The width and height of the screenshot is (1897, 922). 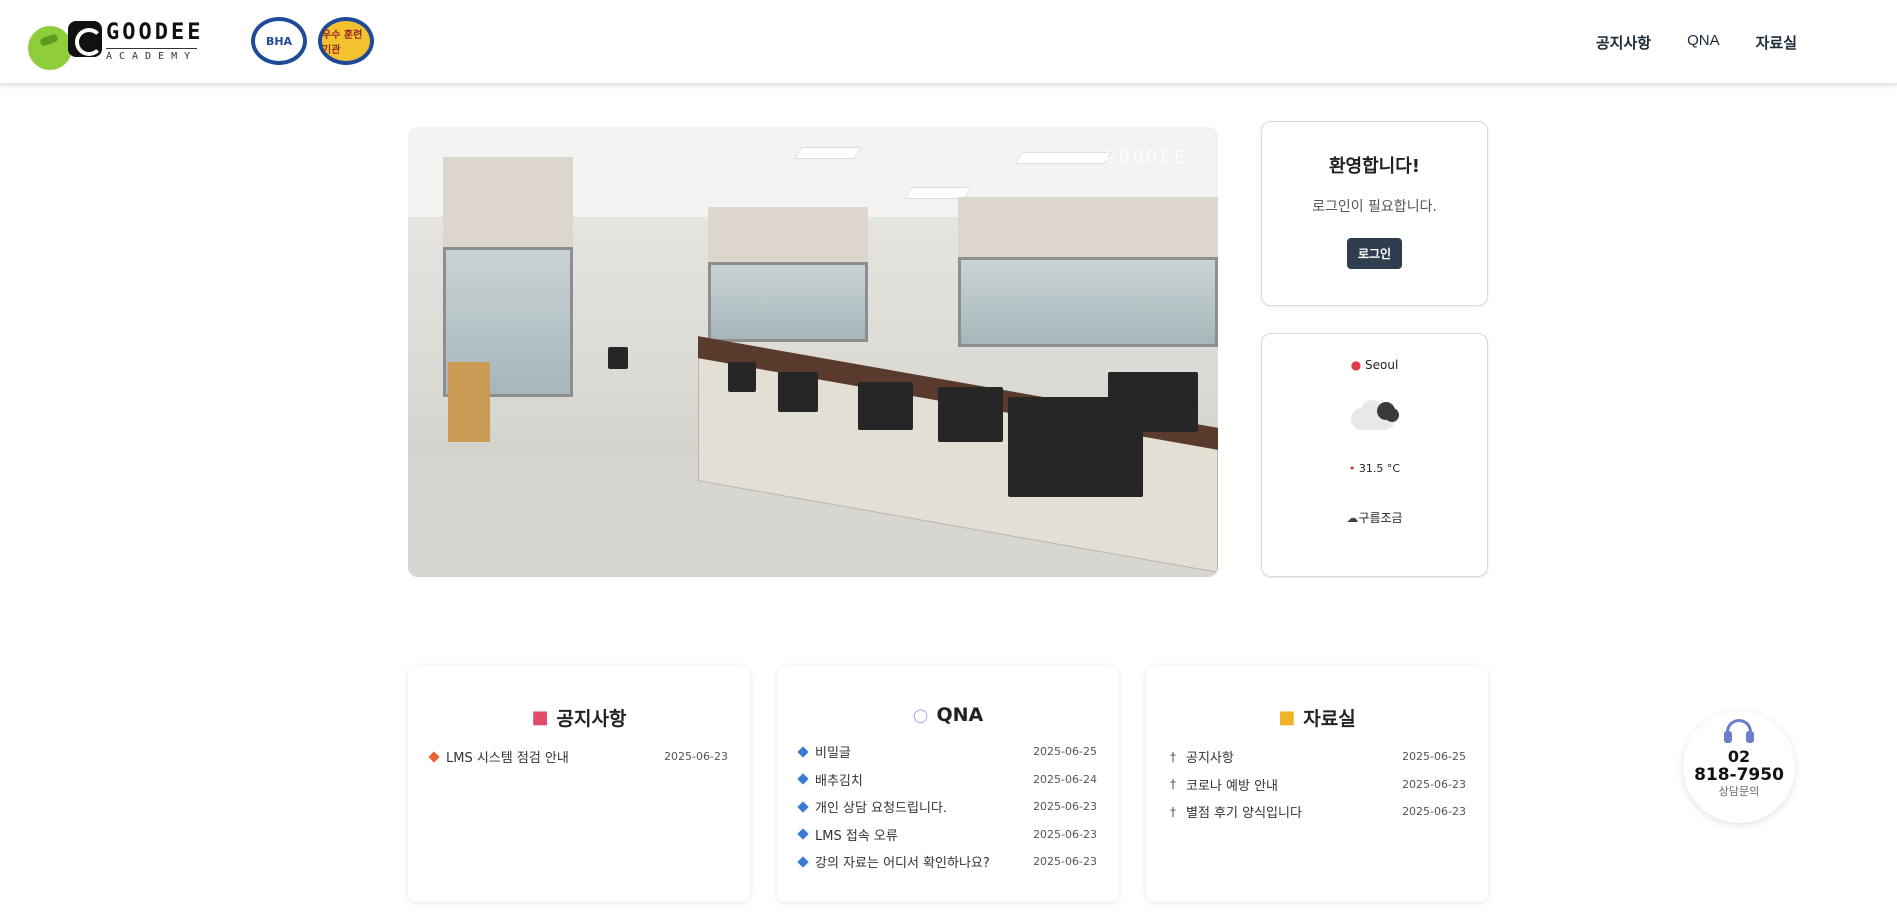 I want to click on qna-title: 배추김치, so click(x=839, y=781).